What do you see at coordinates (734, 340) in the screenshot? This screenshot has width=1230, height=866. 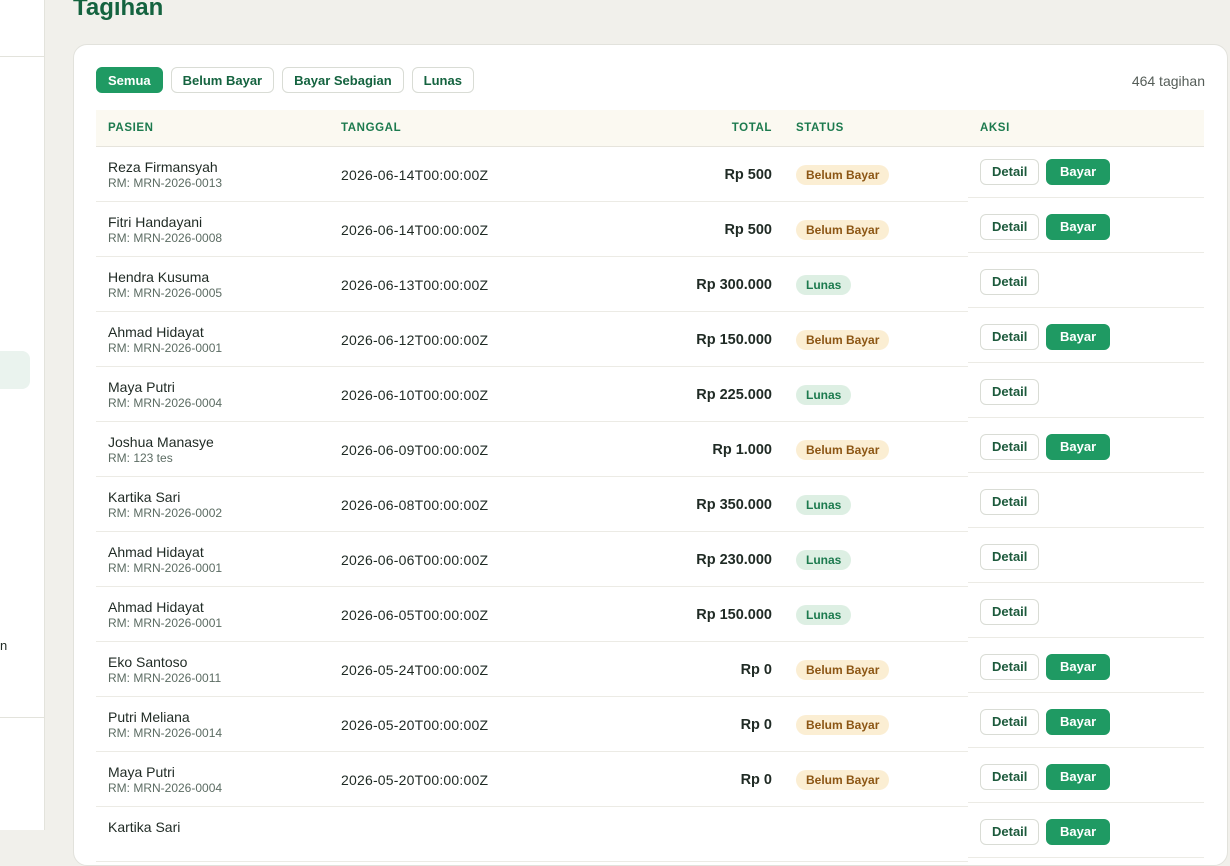 I see `bill-total: Rp 150.000` at bounding box center [734, 340].